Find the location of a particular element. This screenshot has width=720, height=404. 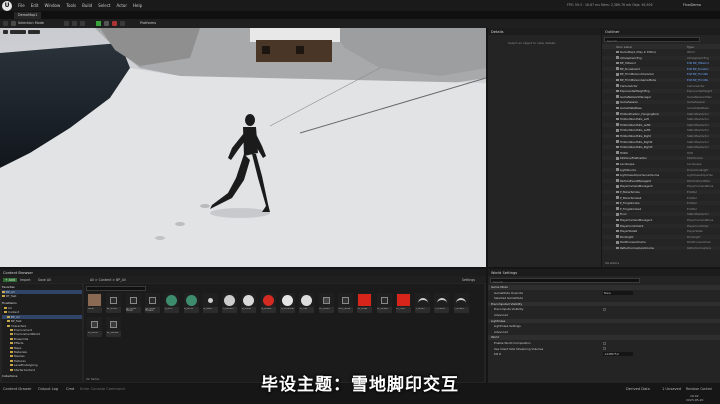

outliner-row: P_ForgeSmoke Emitter is located at coordinates (661, 203).